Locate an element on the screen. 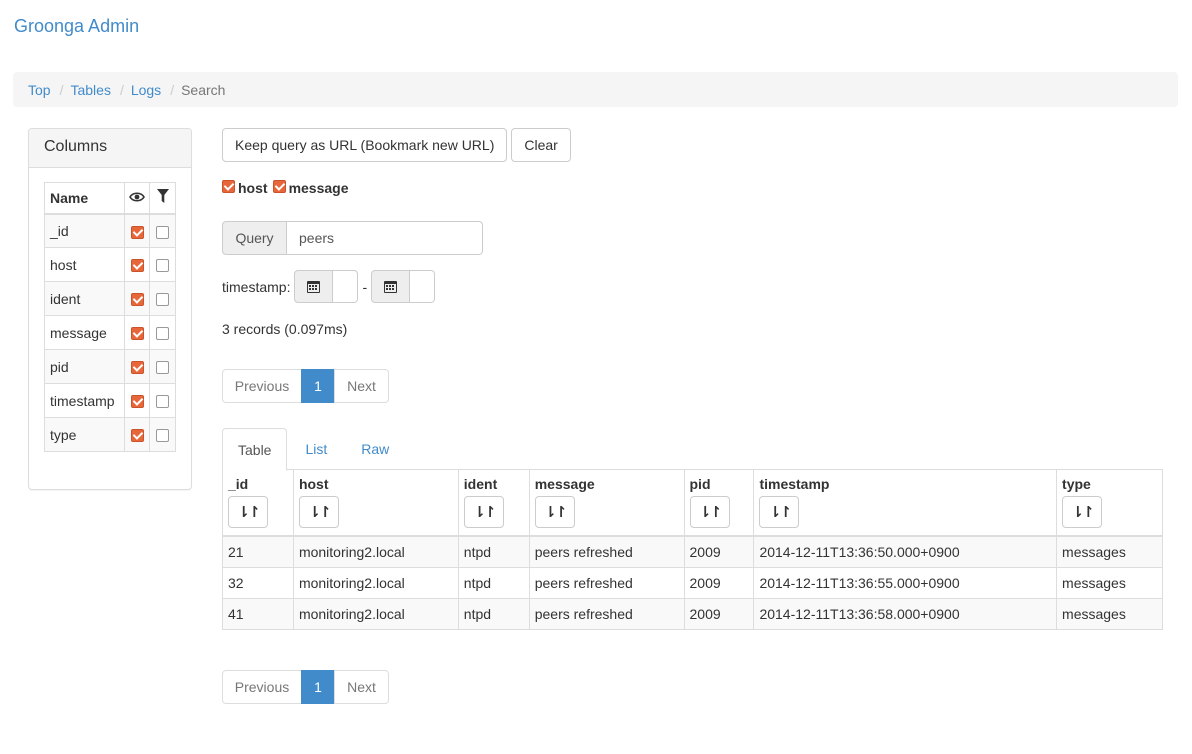 The image size is (1192, 754). column-name: ident is located at coordinates (84, 298).